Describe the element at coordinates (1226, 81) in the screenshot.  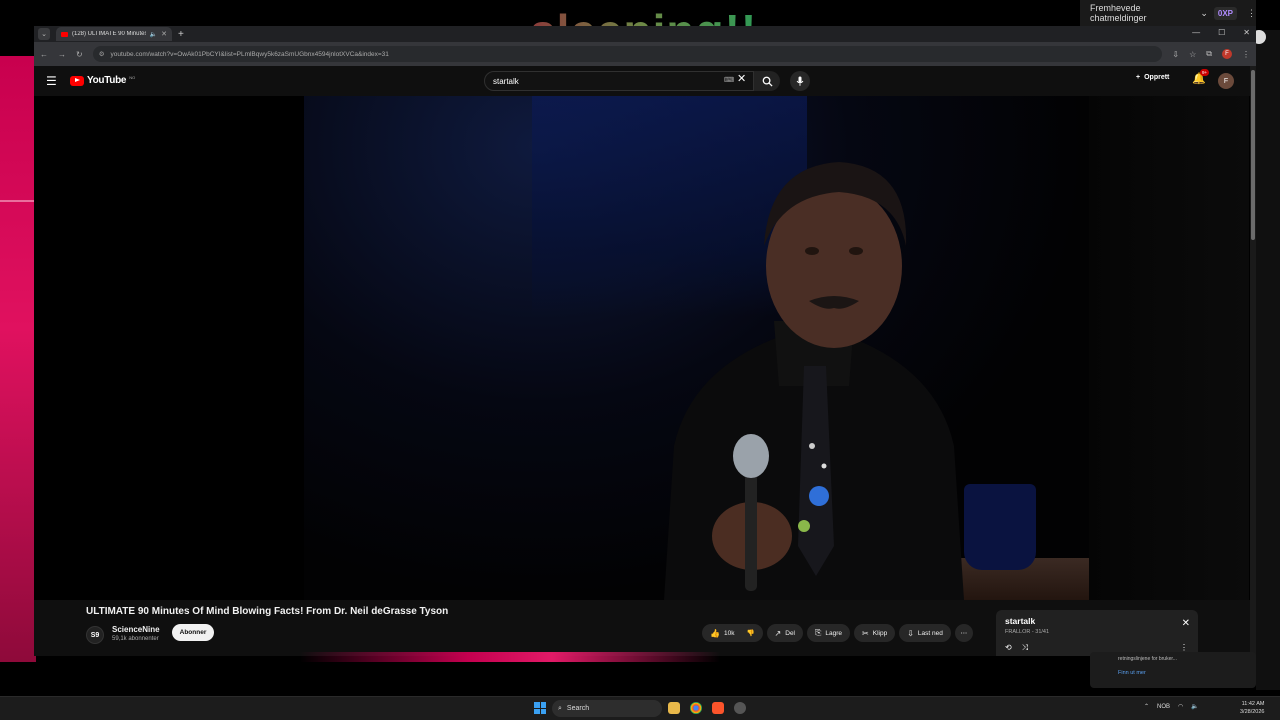
I see `account-avatar: F` at that location.